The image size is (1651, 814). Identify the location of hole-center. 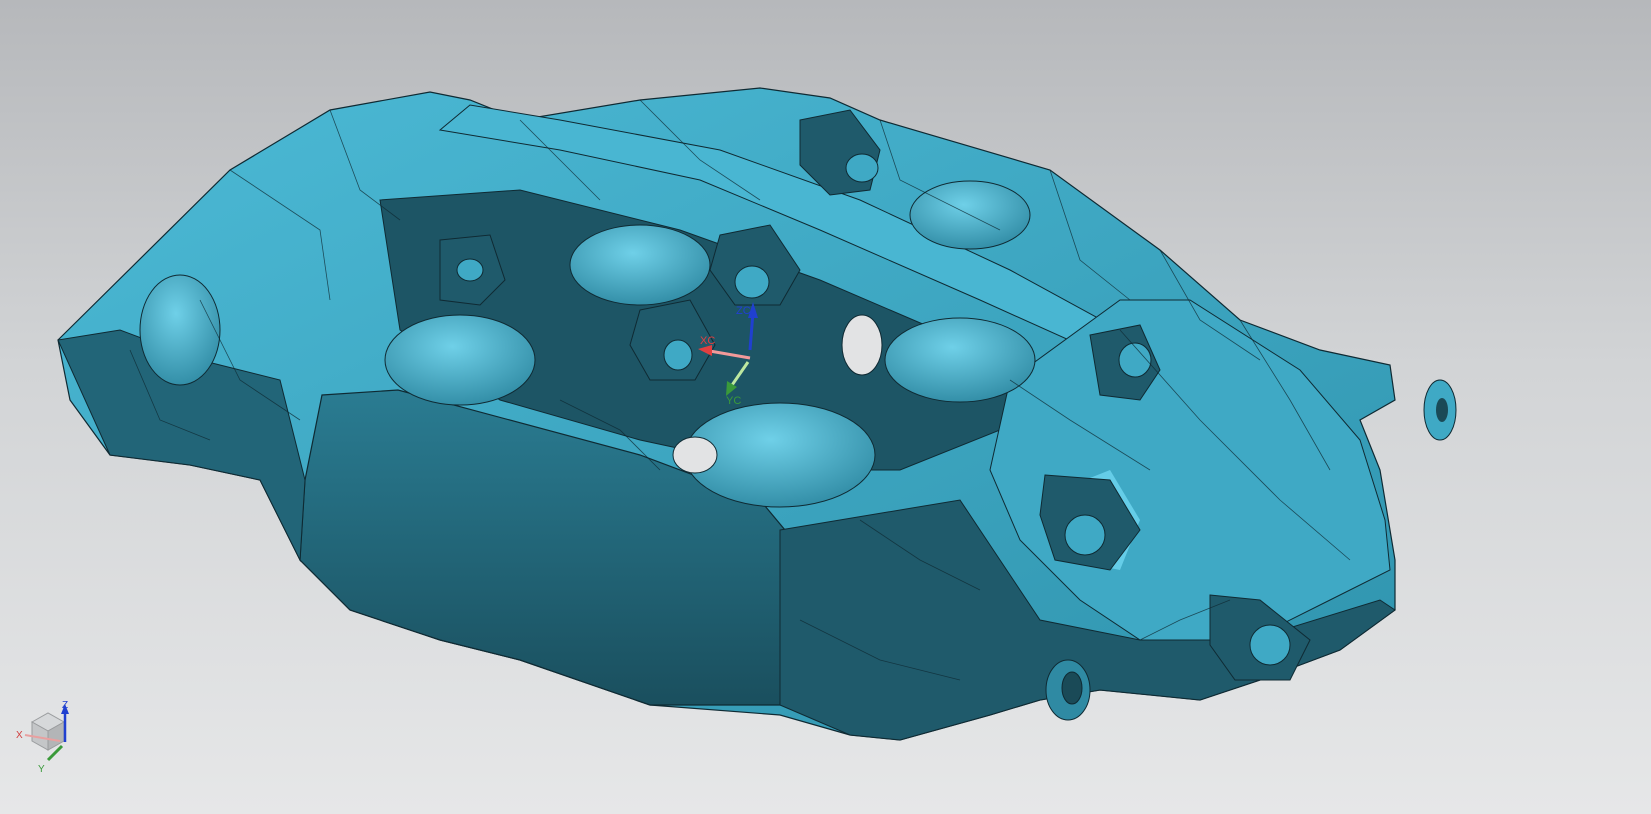
(752, 282).